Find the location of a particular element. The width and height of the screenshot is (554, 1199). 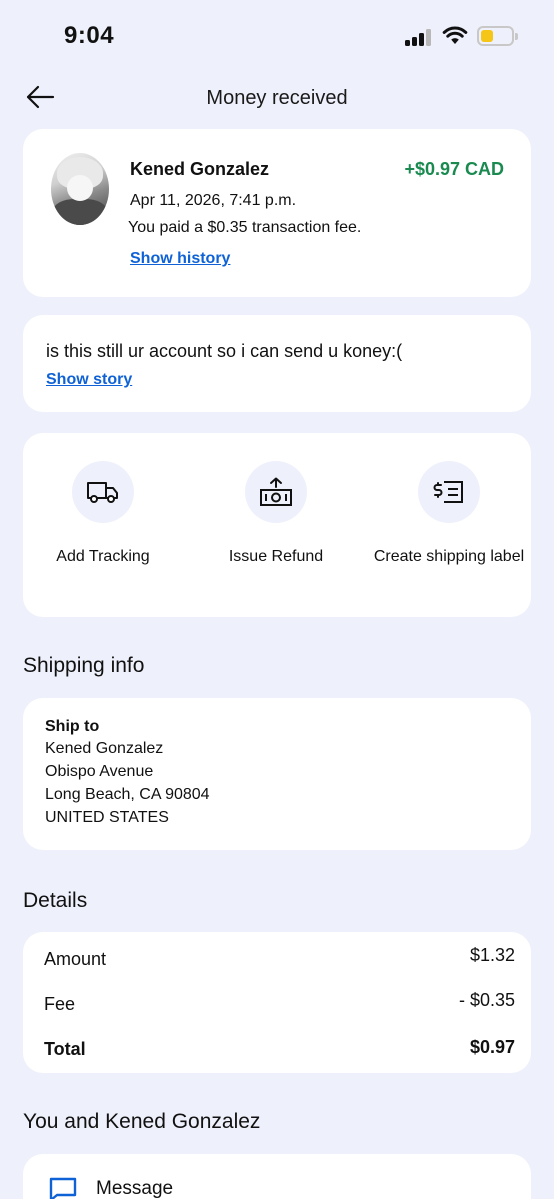

shipping-label-icon is located at coordinates (448, 492).